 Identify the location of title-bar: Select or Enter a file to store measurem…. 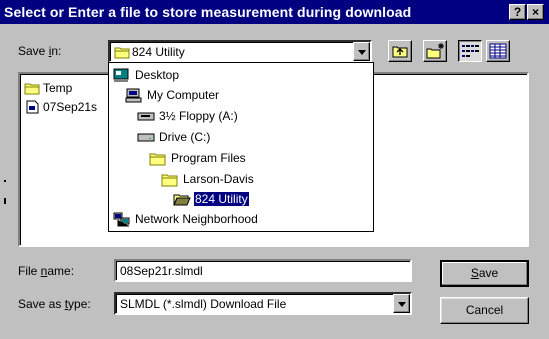
(274, 12).